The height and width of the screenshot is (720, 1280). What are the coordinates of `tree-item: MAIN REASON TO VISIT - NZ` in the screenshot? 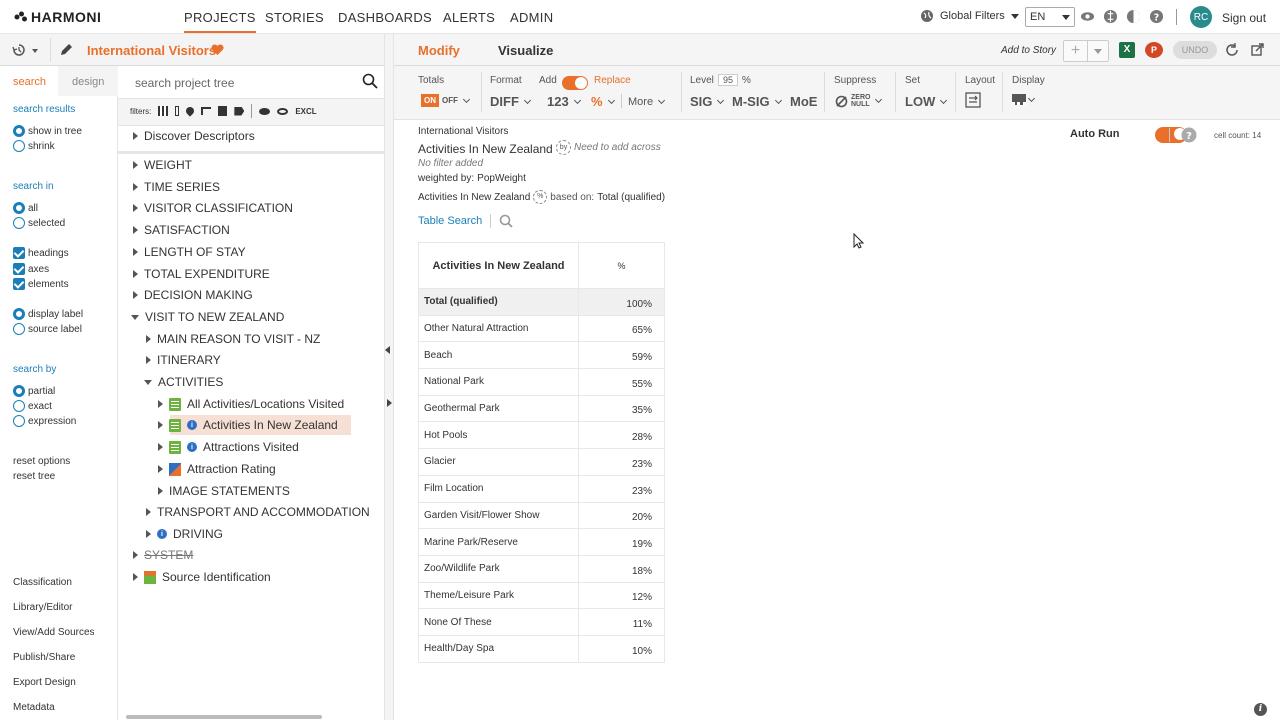 It's located at (233, 339).